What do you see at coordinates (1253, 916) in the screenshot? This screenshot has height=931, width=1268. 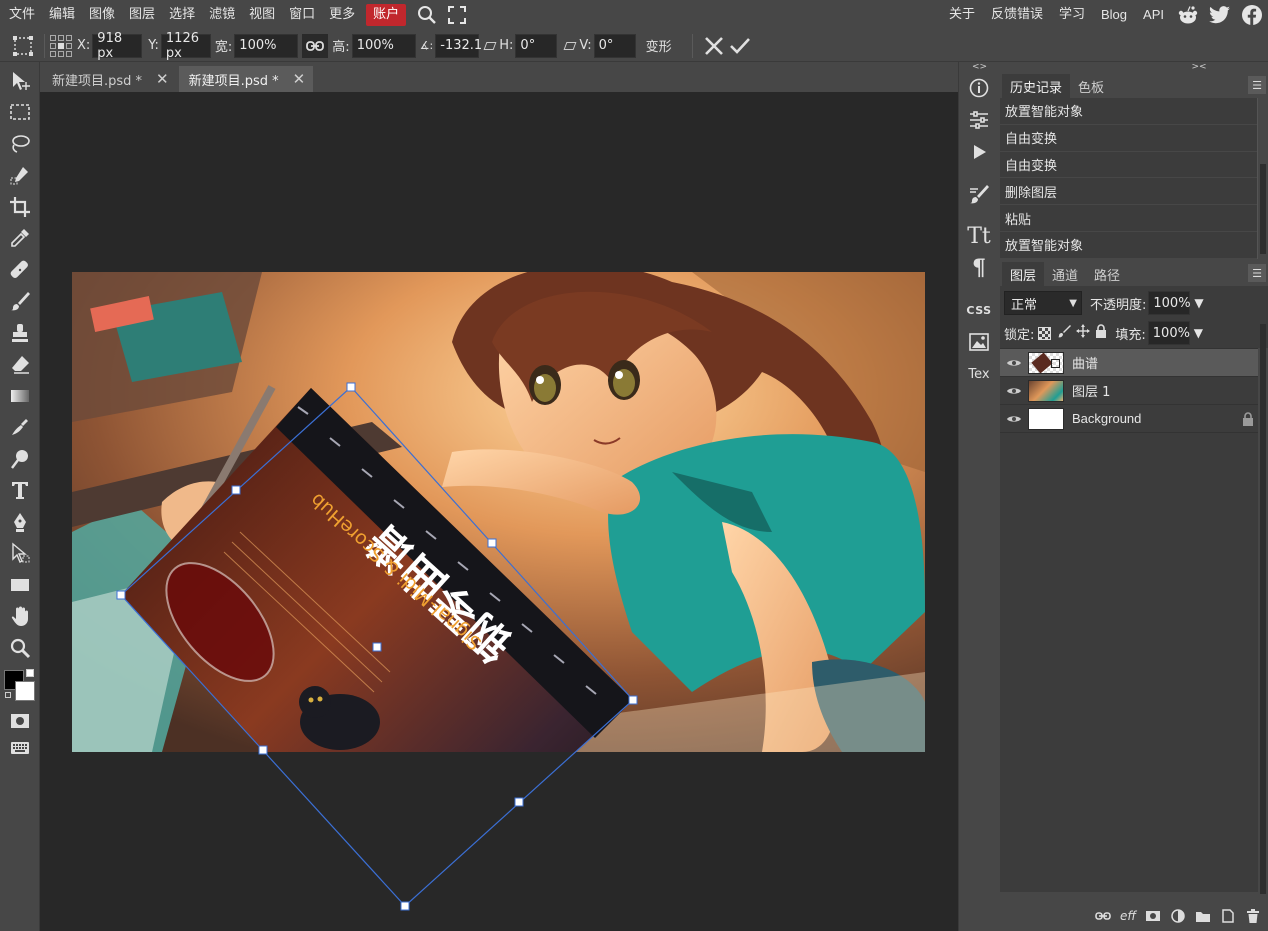 I see `delete-layer-icon` at bounding box center [1253, 916].